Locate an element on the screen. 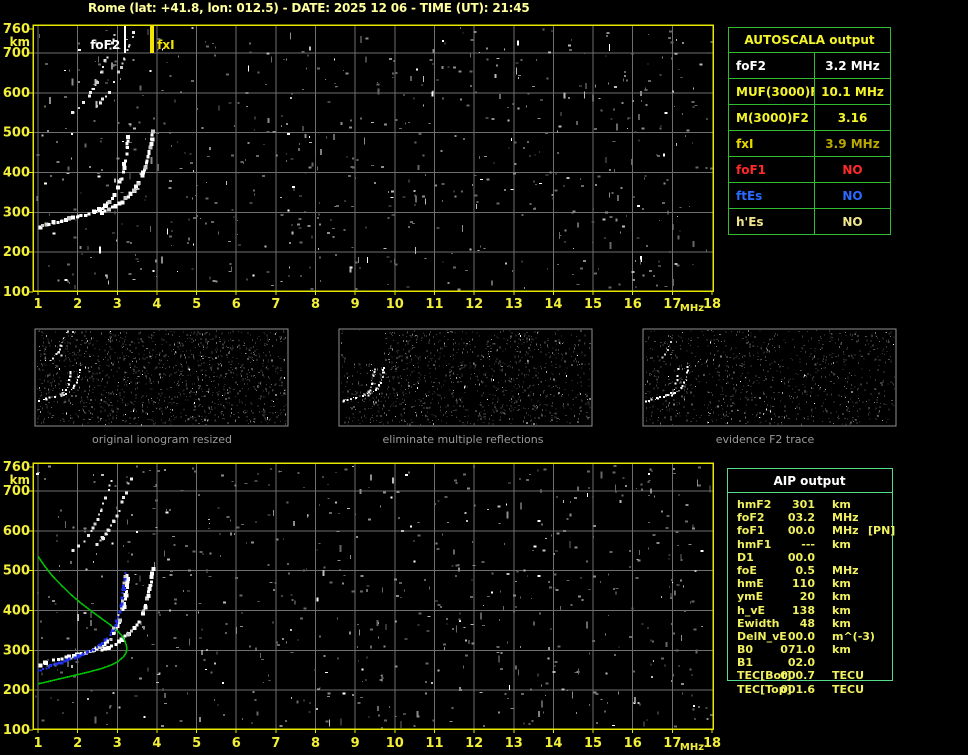 This screenshot has width=968, height=755. x-tick-label: 18 is located at coordinates (712, 304).